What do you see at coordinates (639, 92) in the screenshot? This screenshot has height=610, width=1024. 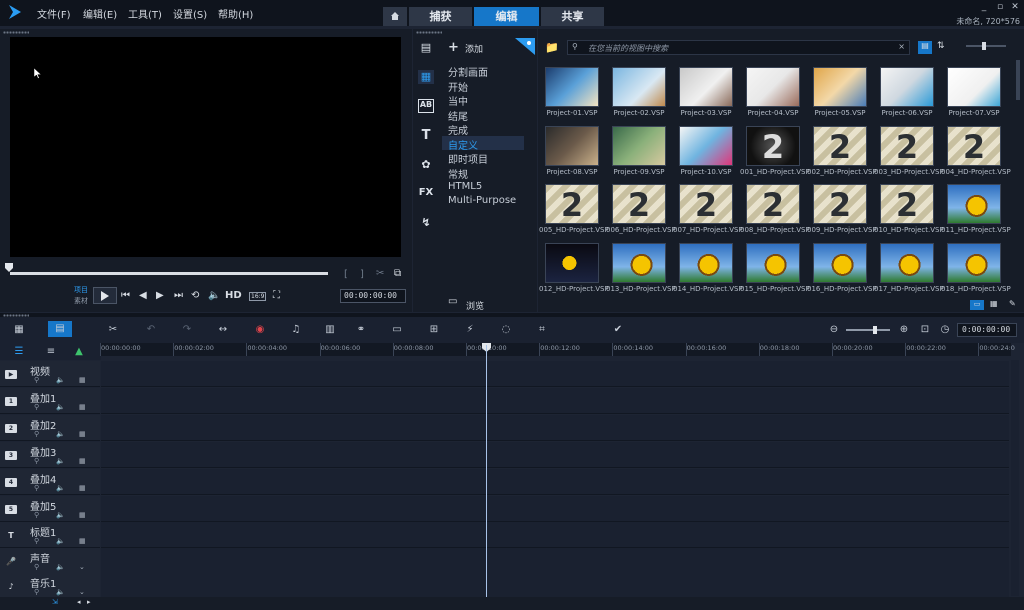 I see `library-item: Project-02.VSP` at bounding box center [639, 92].